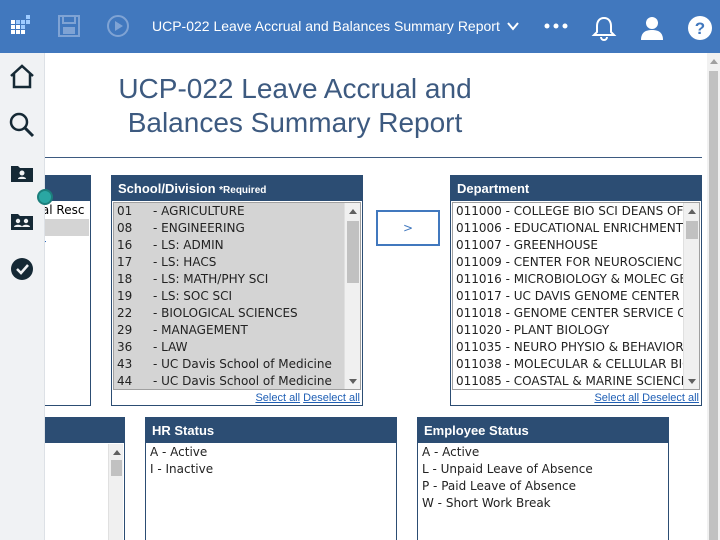 This screenshot has width=720, height=540. Describe the element at coordinates (225, 313) in the screenshot. I see `item-label: - BIOLOGICAL SCIENCES` at that location.